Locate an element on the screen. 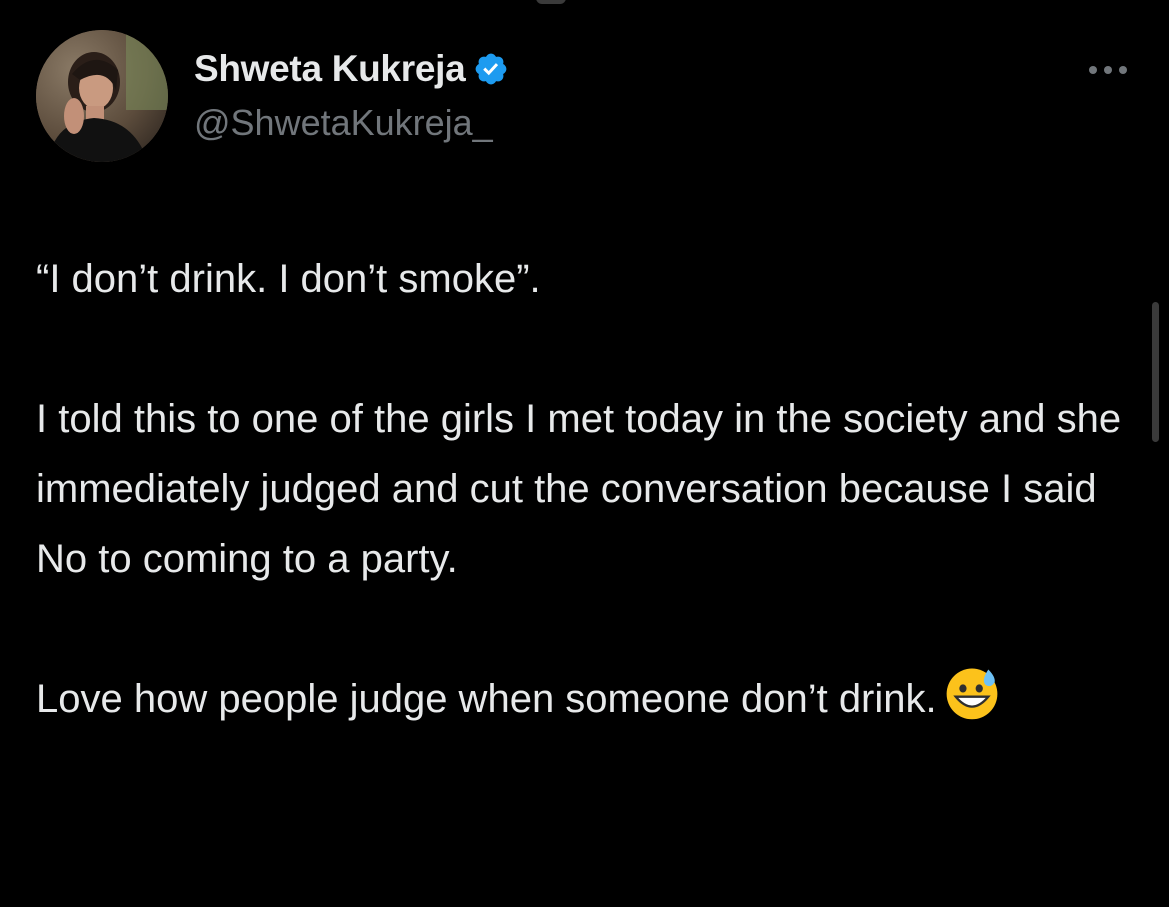  tweet-paragraph: “I don’t drink. I don’t smoke”. is located at coordinates (288, 279).